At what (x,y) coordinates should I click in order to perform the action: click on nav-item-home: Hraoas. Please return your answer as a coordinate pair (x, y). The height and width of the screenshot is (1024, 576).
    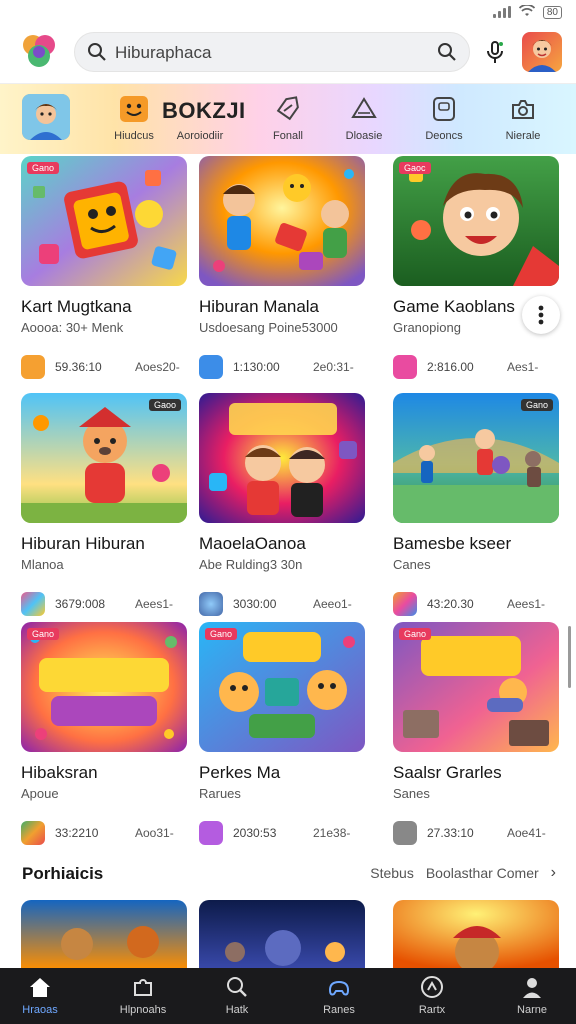
    Looking at the image, I should click on (44, 995).